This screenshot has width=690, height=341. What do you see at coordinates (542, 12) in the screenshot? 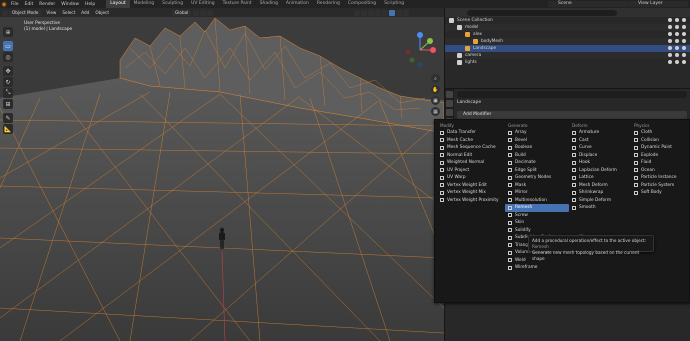
I see `outliner-search-input` at bounding box center [542, 12].